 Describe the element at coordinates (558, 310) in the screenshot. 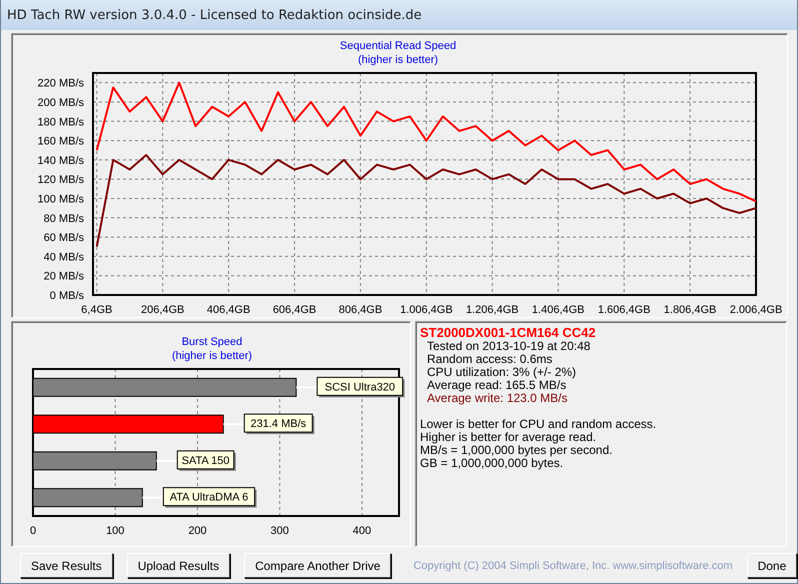

I see `axis-label: 1.406,4GB` at that location.